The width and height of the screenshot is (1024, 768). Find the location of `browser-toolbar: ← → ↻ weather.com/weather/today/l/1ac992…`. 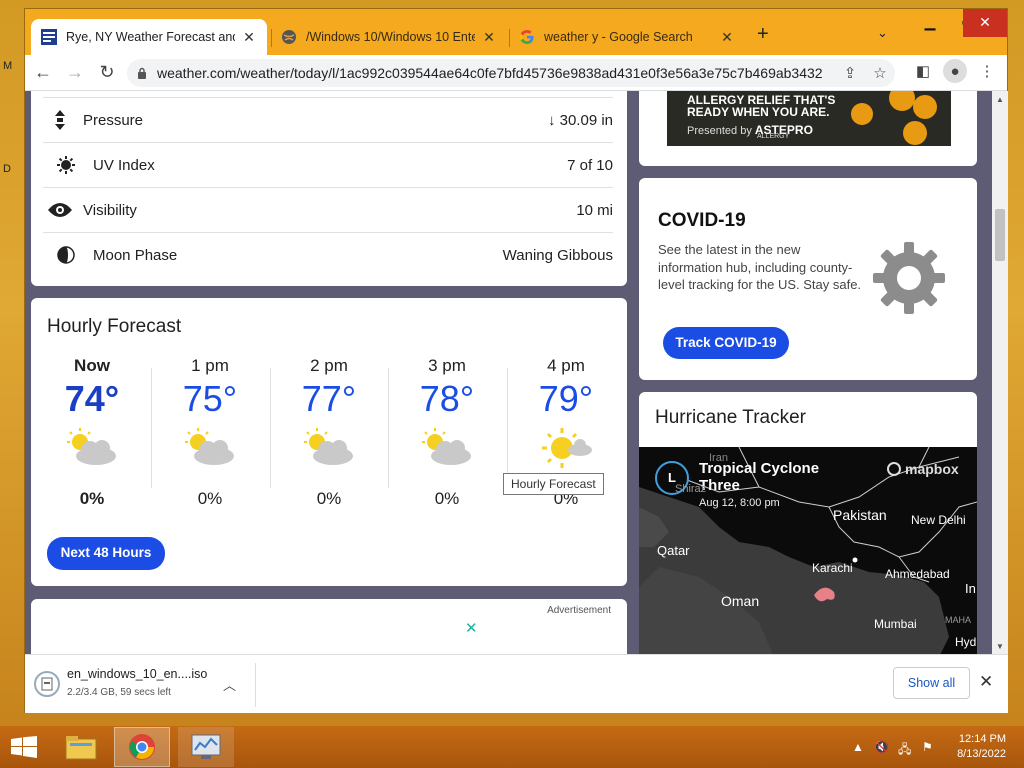

browser-toolbar: ← → ↻ weather.com/weather/today/l/1ac992… is located at coordinates (516, 73).